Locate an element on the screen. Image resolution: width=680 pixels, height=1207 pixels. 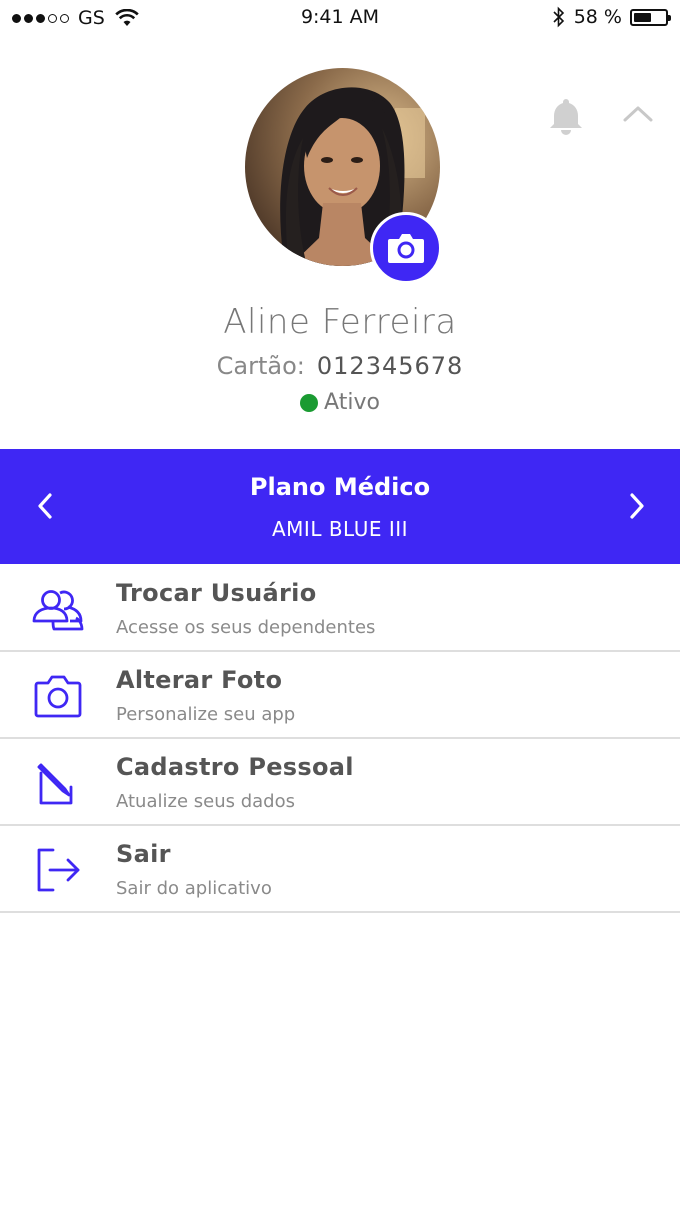
change-photo-button is located at coordinates (406, 248).